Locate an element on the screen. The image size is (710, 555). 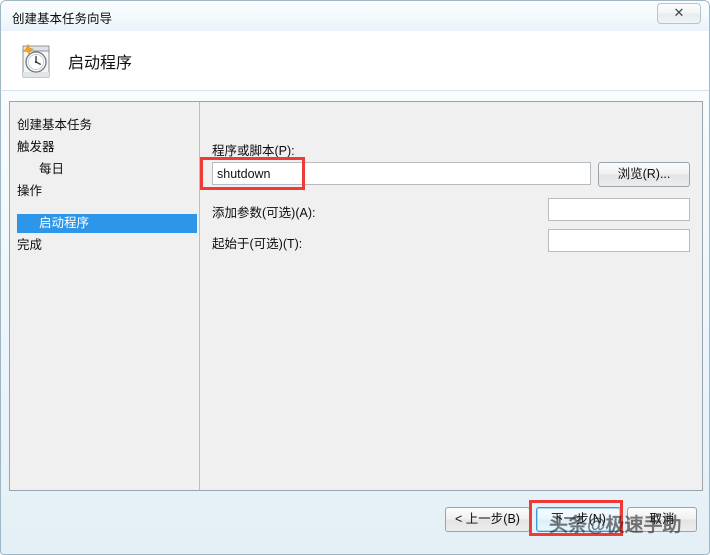
start-in-label: 起始于(可选)(T): is located at coordinates (257, 244).